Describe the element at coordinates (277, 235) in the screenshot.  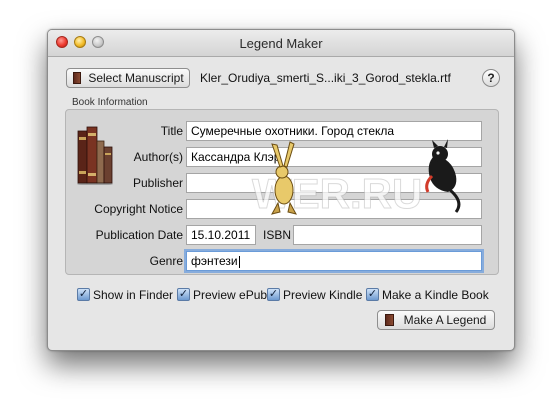
I see `isbn-label: ISBN` at that location.